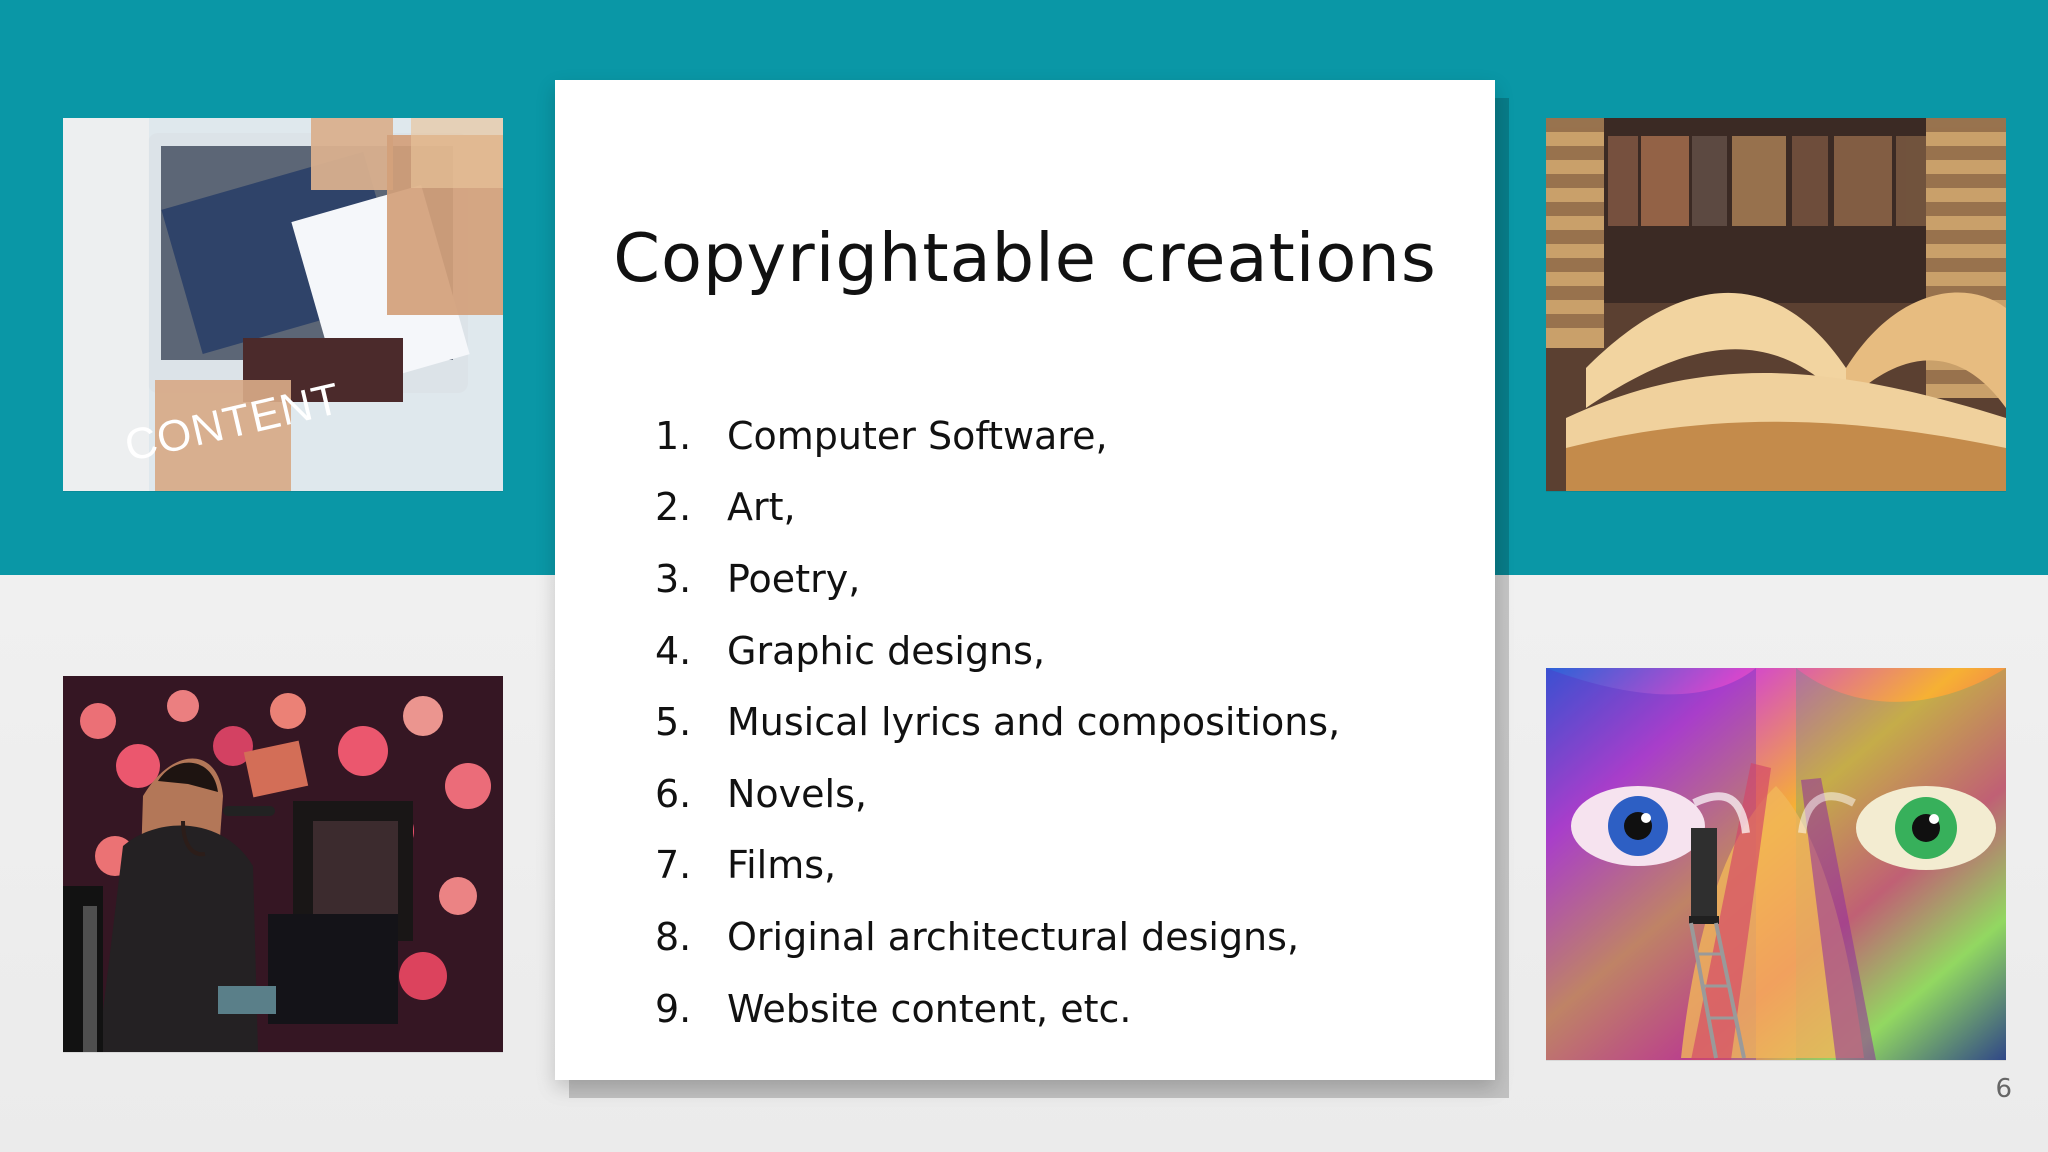 This screenshot has width=2048, height=1152. Describe the element at coordinates (797, 793) in the screenshot. I see `list-text: Novels,` at that location.